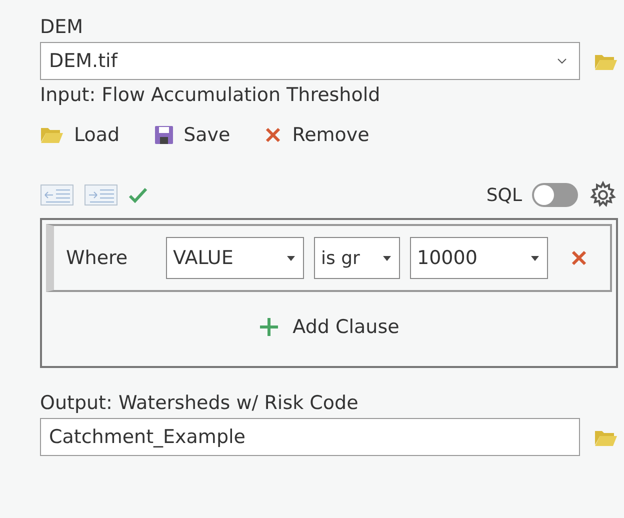 This screenshot has height=518, width=624. What do you see at coordinates (211, 95) in the screenshot?
I see `threshold-label: Input: Flow Accumulation Threshold` at bounding box center [211, 95].